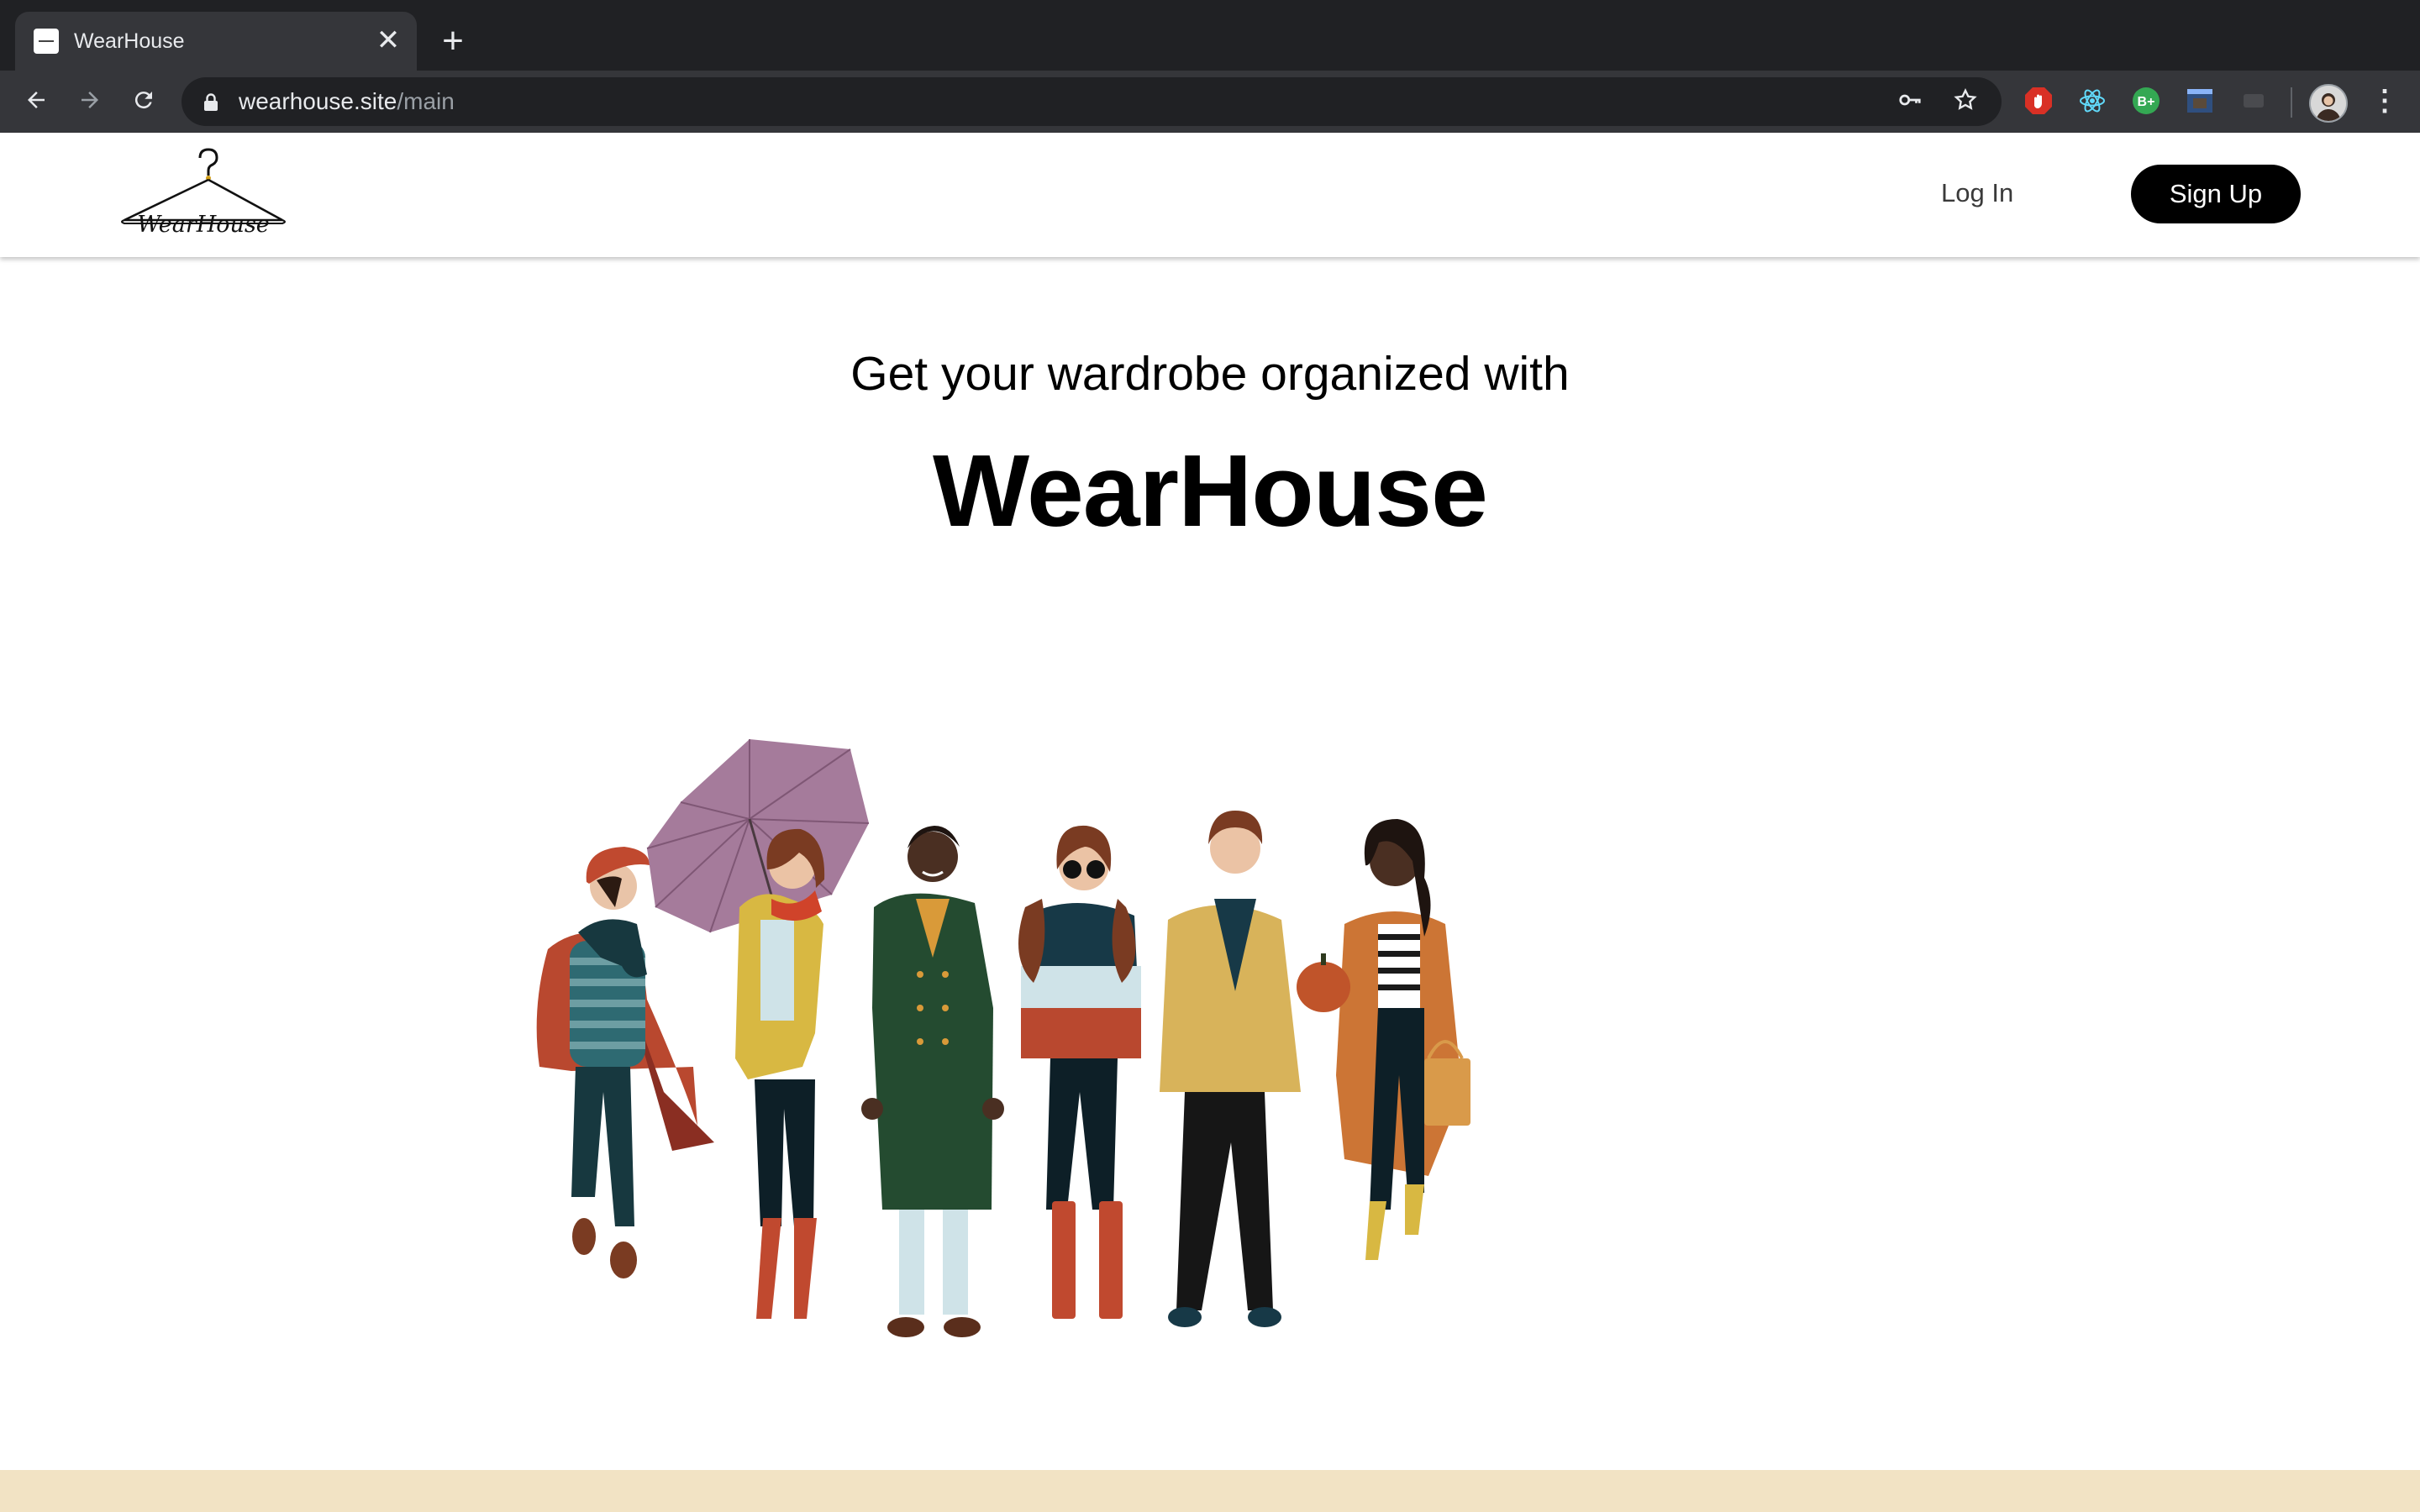 The image size is (2420, 1512). What do you see at coordinates (2039, 101) in the screenshot?
I see `adblock-extension-icon` at bounding box center [2039, 101].